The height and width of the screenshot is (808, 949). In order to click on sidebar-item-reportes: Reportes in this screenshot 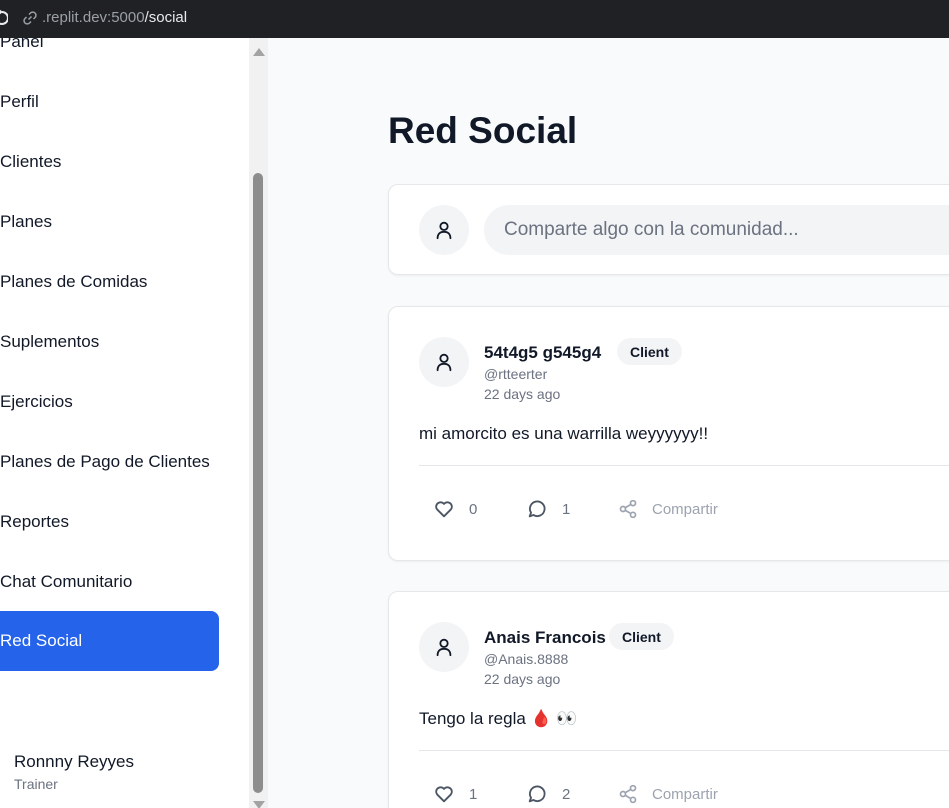, I will do `click(109, 522)`.